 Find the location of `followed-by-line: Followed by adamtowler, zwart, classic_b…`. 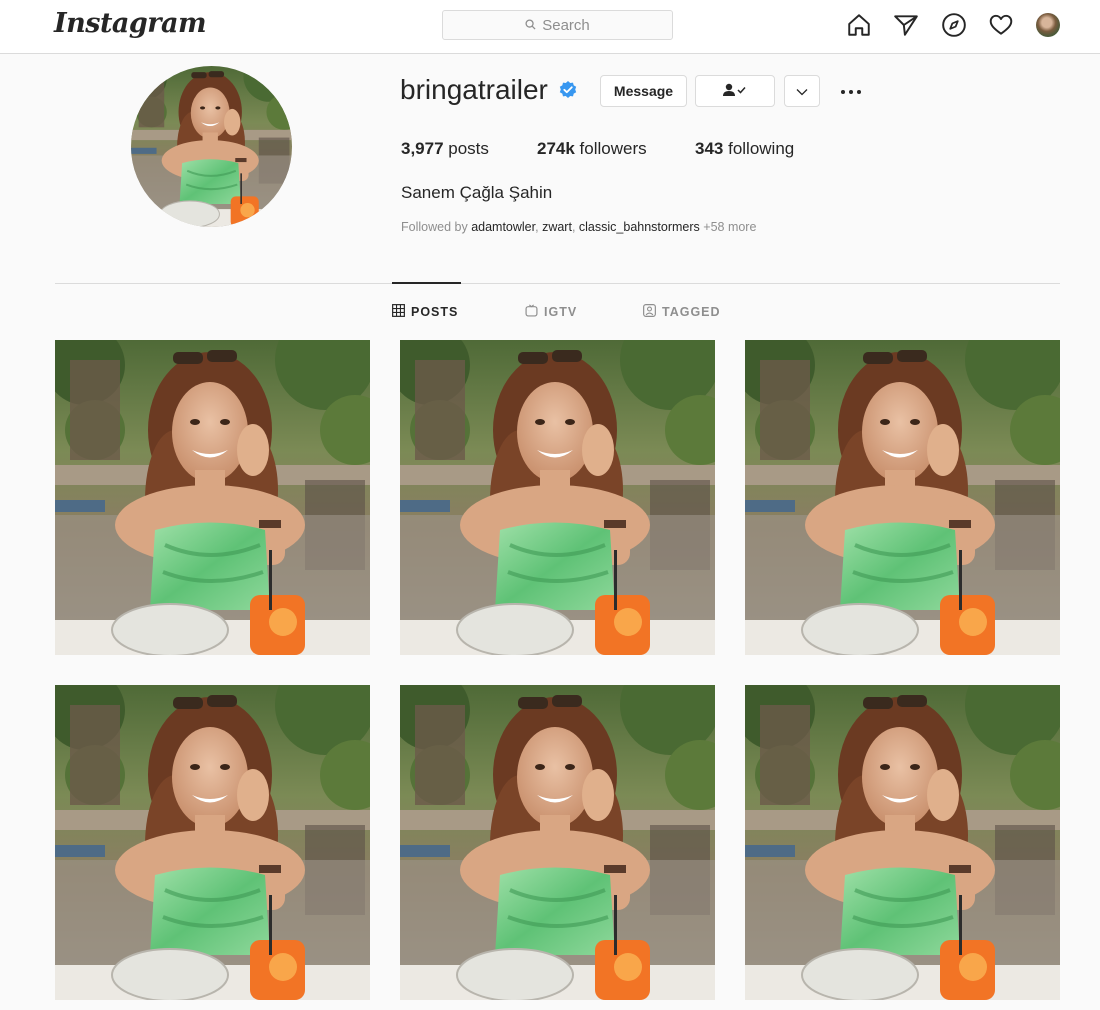

followed-by-line: Followed by adamtowler, zwart, classic_b… is located at coordinates (578, 227).